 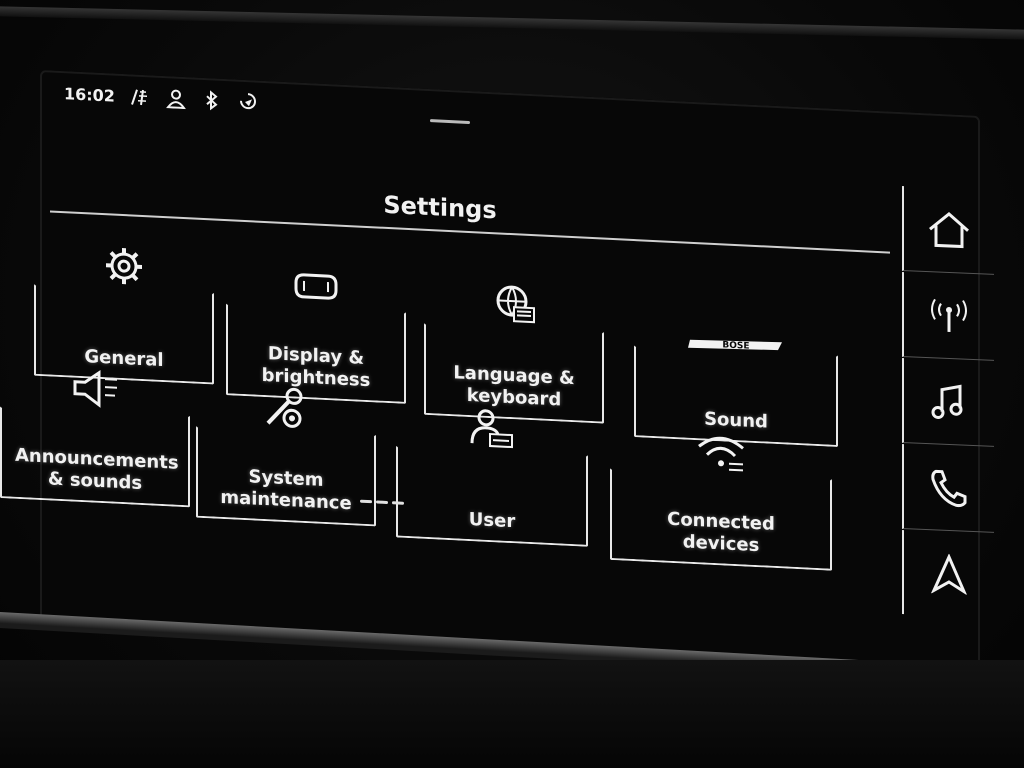 What do you see at coordinates (492, 520) in the screenshot?
I see `tile-user-label: User` at bounding box center [492, 520].